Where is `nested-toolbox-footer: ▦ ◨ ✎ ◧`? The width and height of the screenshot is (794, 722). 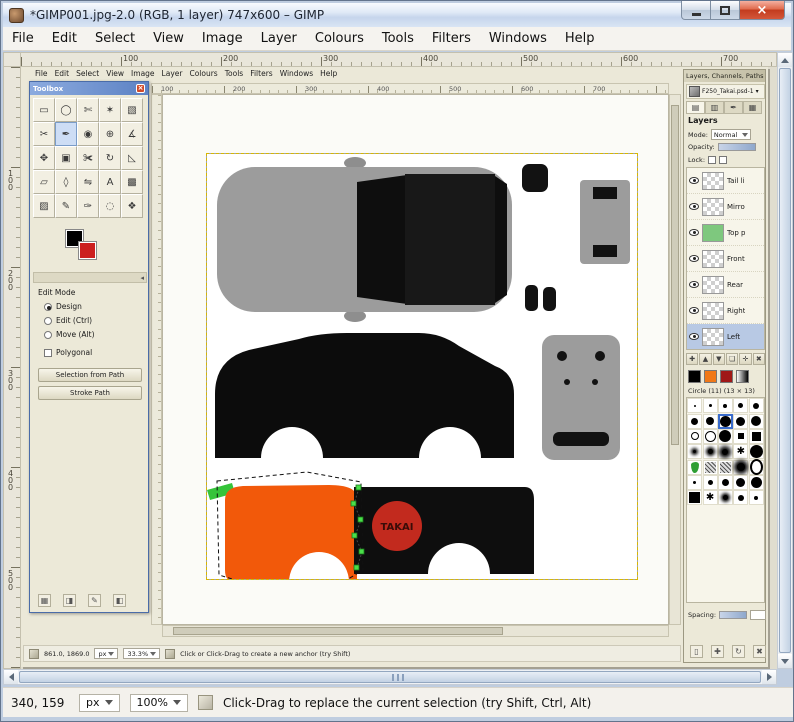
nested-toolbox-footer: ▦ ◨ ✎ ◧ is located at coordinates (82, 600).